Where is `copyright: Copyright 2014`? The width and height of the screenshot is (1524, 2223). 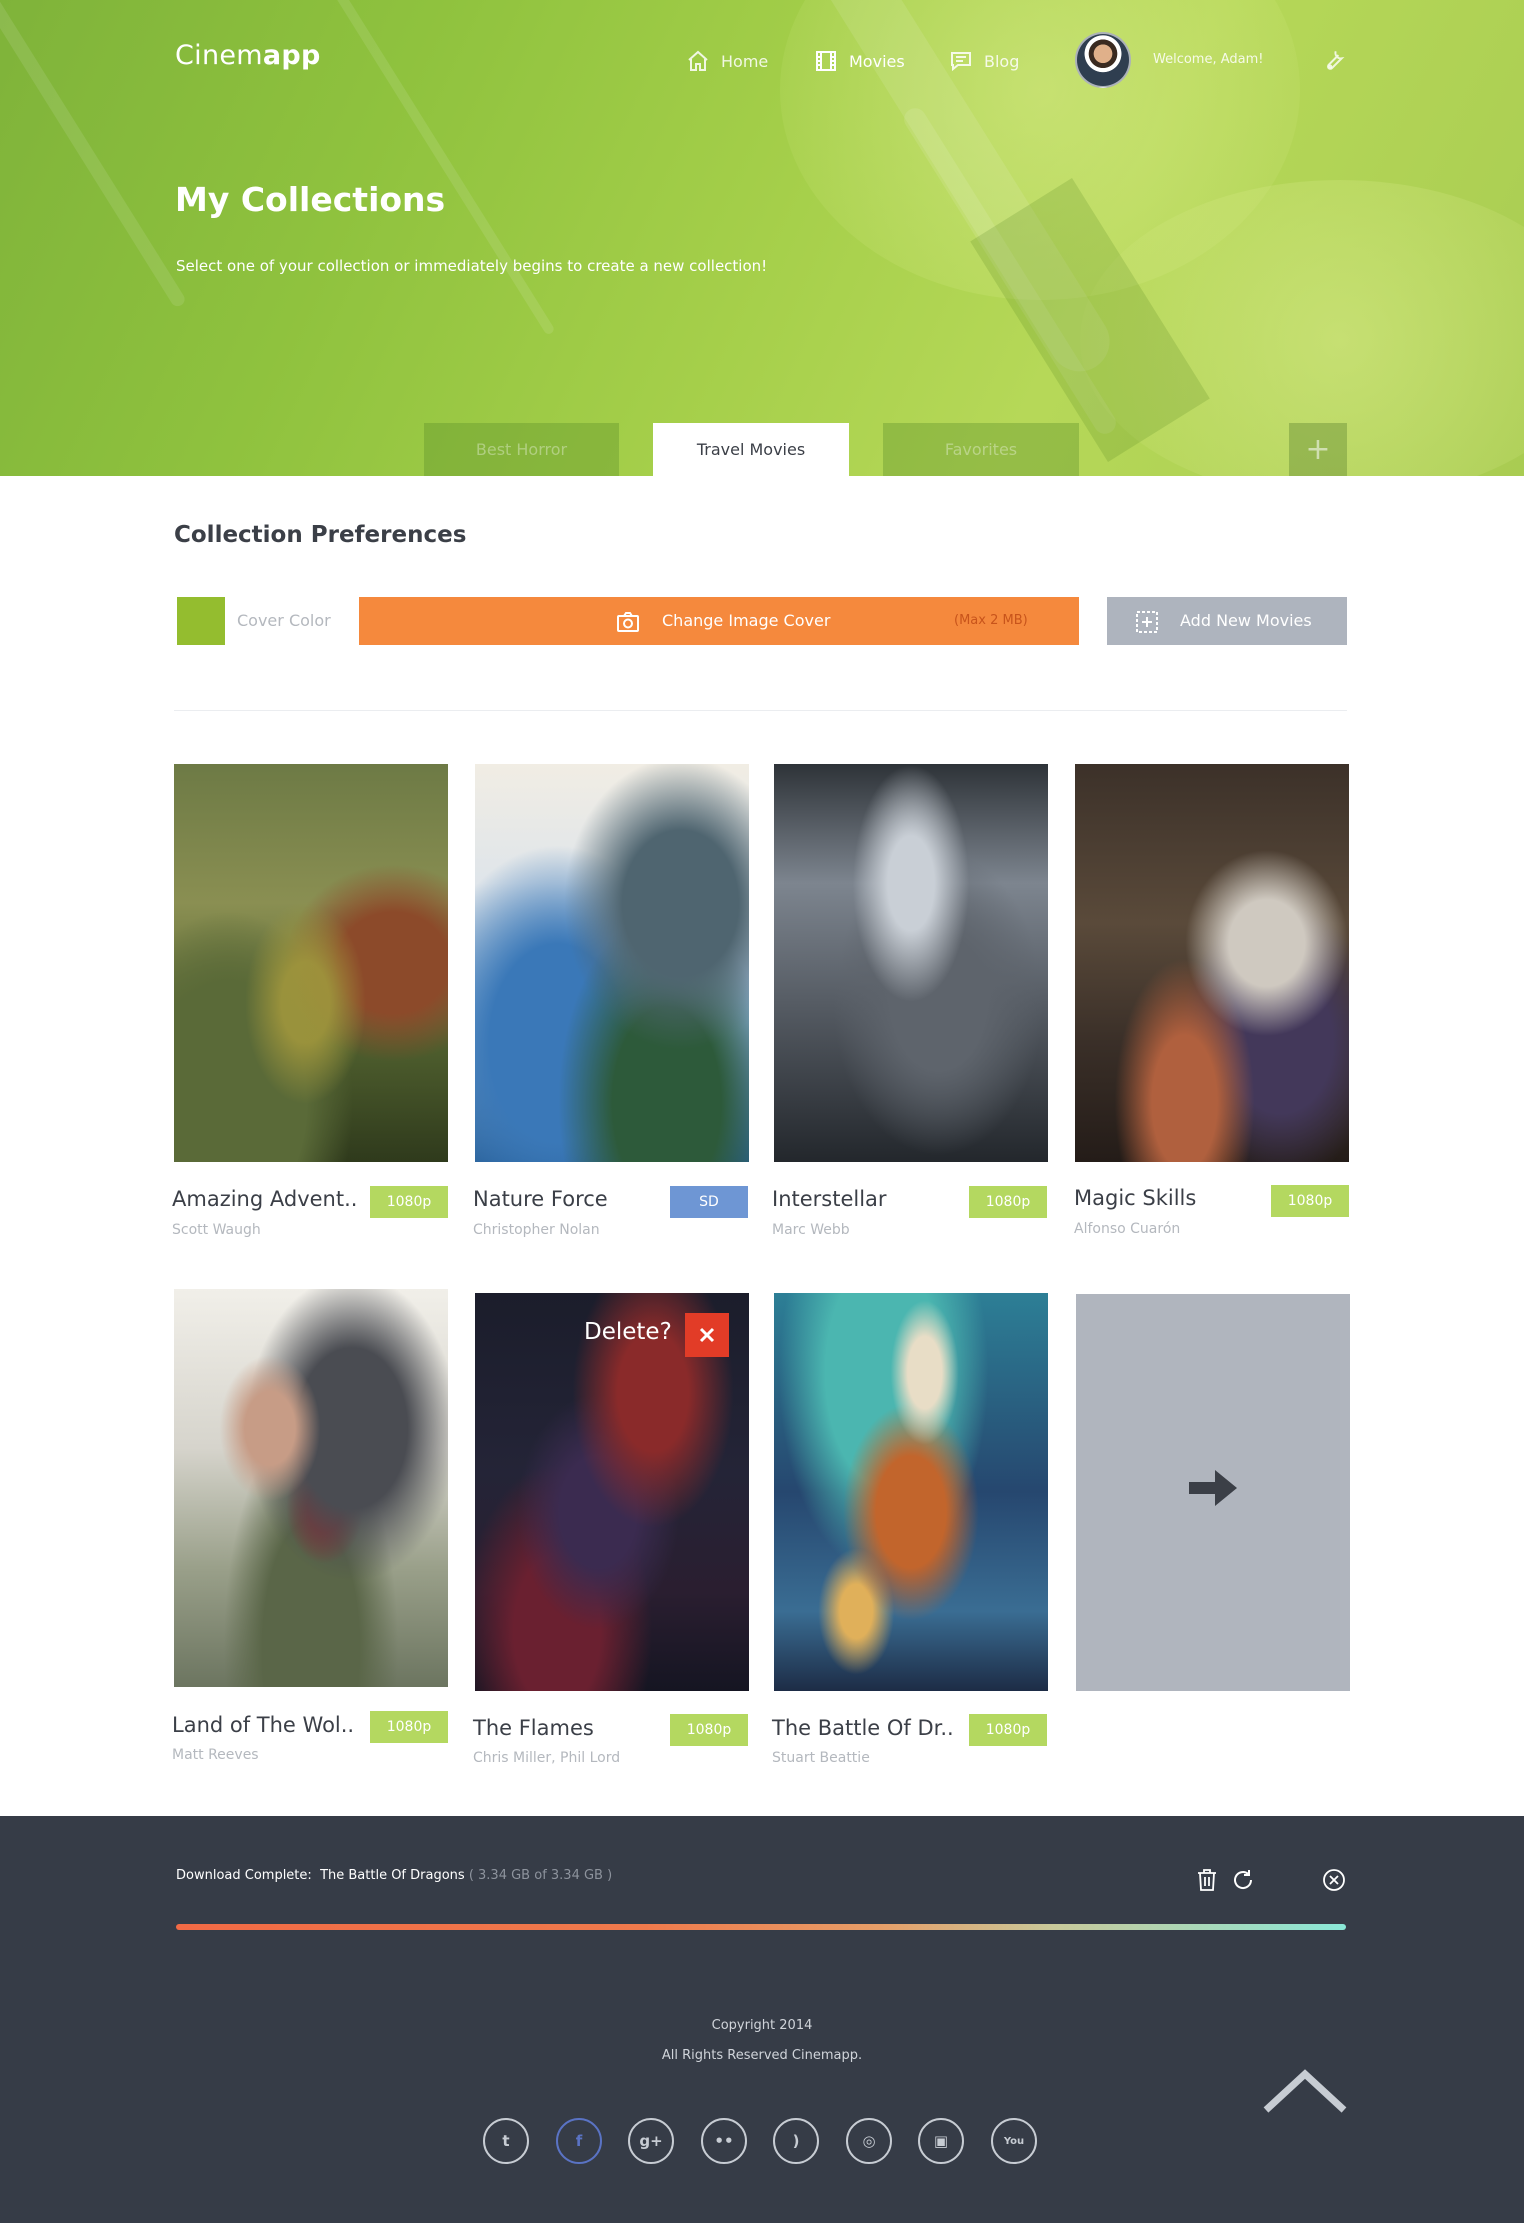 copyright: Copyright 2014 is located at coordinates (762, 2025).